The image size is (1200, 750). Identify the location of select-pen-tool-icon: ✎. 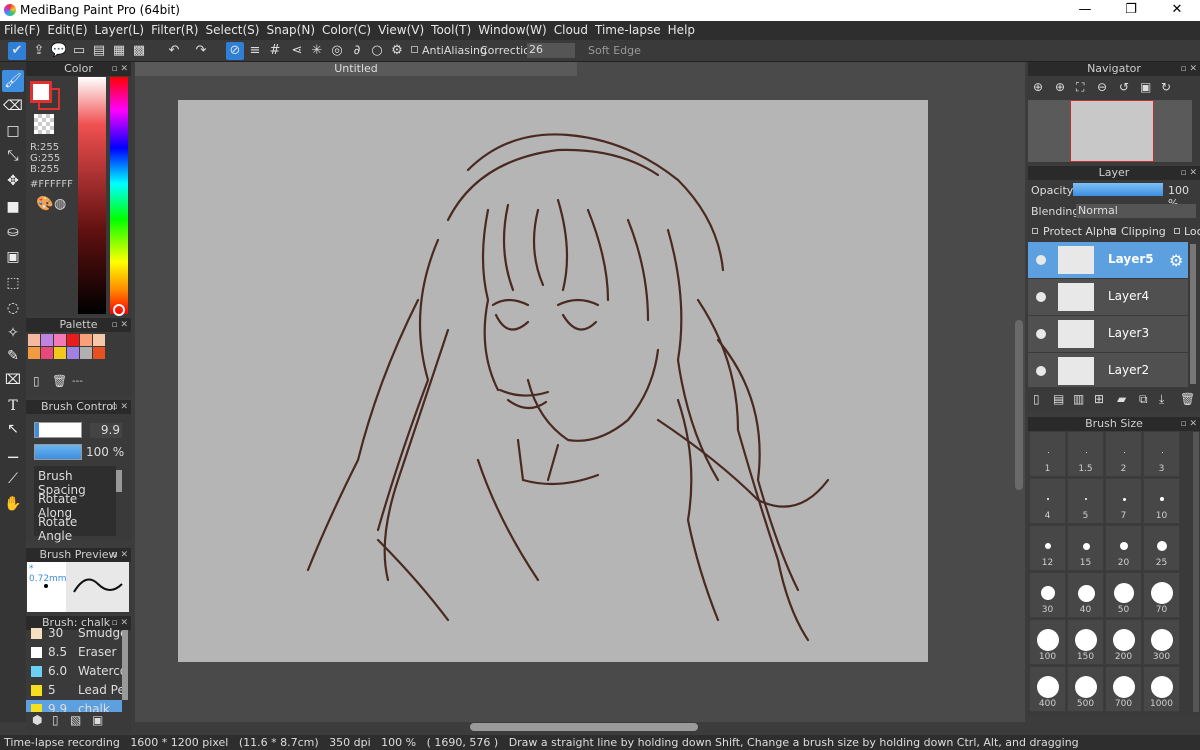
(13, 356).